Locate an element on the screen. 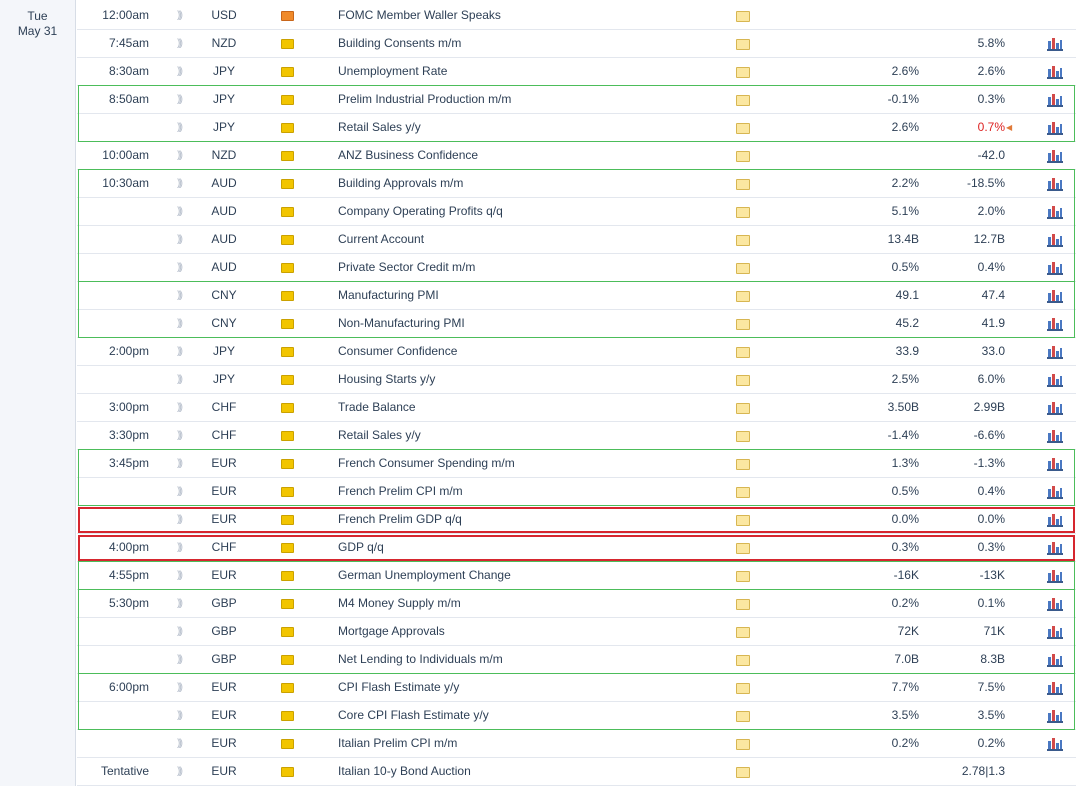 The width and height of the screenshot is (1076, 788). event-name: Company Operating Profits q/q is located at coordinates (528, 212).